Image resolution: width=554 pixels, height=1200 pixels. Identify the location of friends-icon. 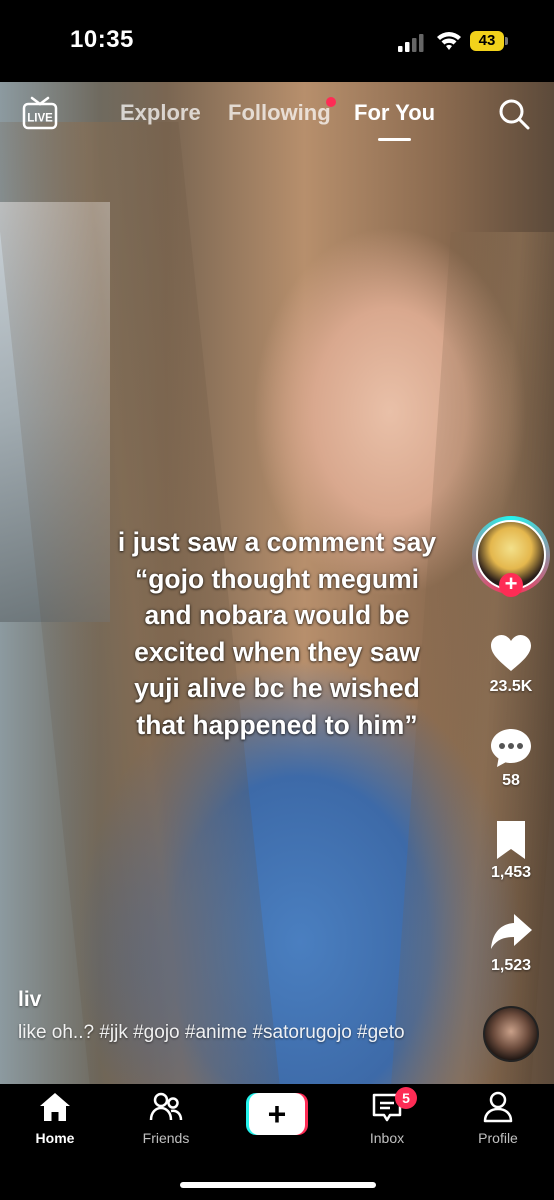
(166, 1106).